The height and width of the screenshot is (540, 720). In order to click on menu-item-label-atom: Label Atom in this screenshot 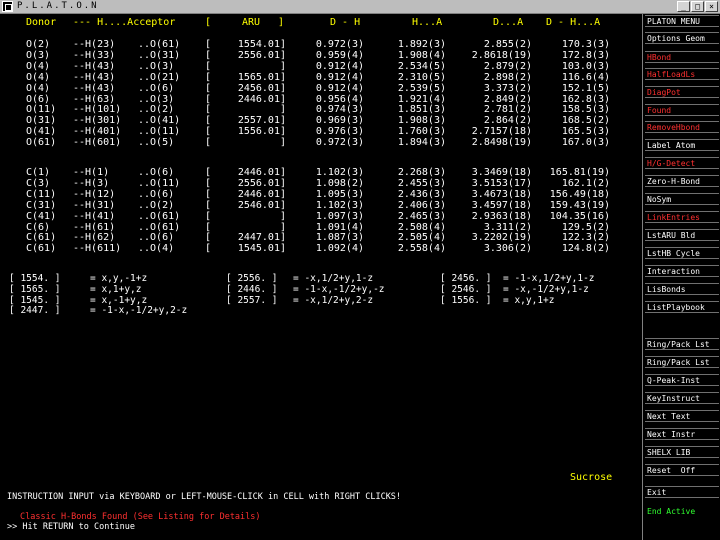, I will do `click(682, 145)`.